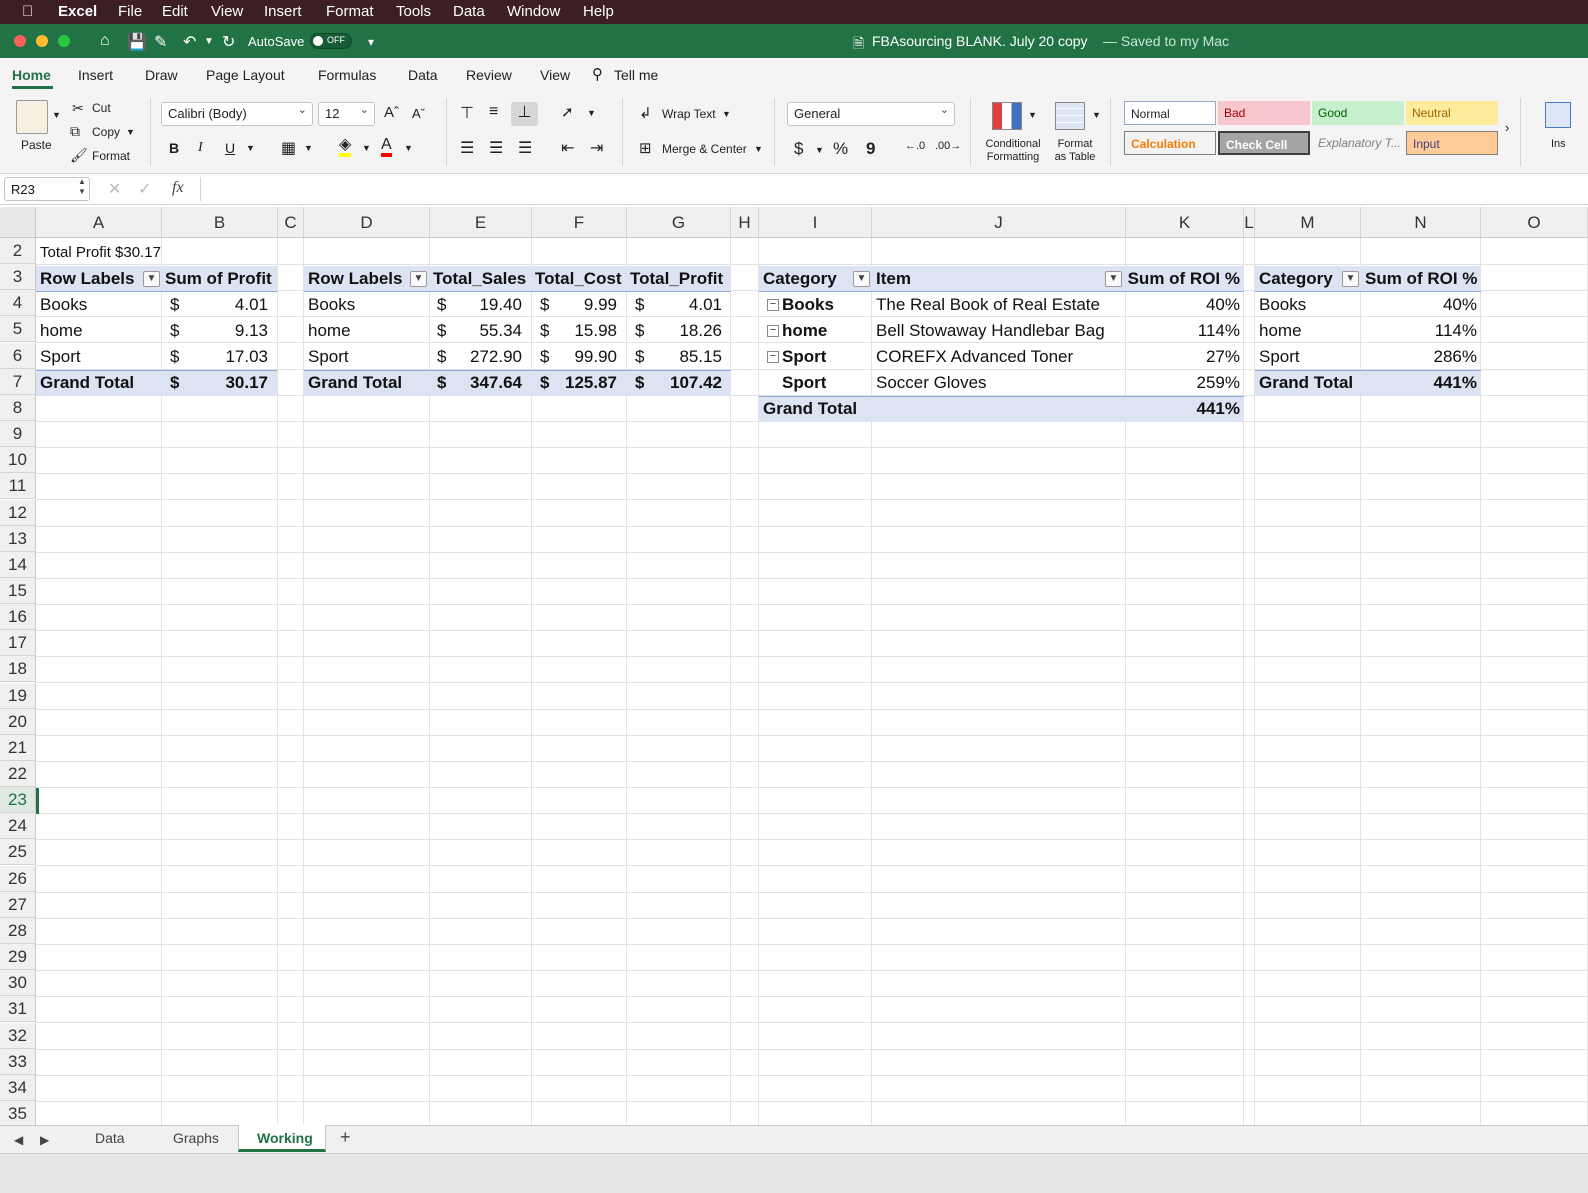 The image size is (1588, 1193). I want to click on pivot2-sales-total: 347.64, so click(488, 383).